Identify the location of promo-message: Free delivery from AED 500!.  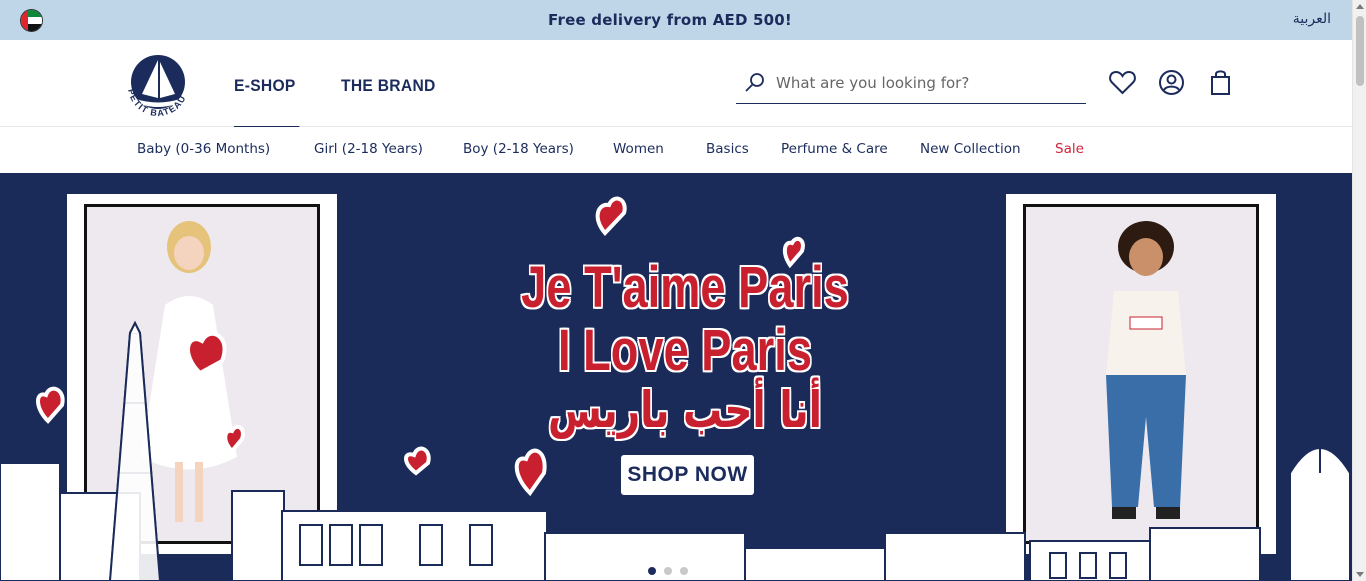
(670, 20).